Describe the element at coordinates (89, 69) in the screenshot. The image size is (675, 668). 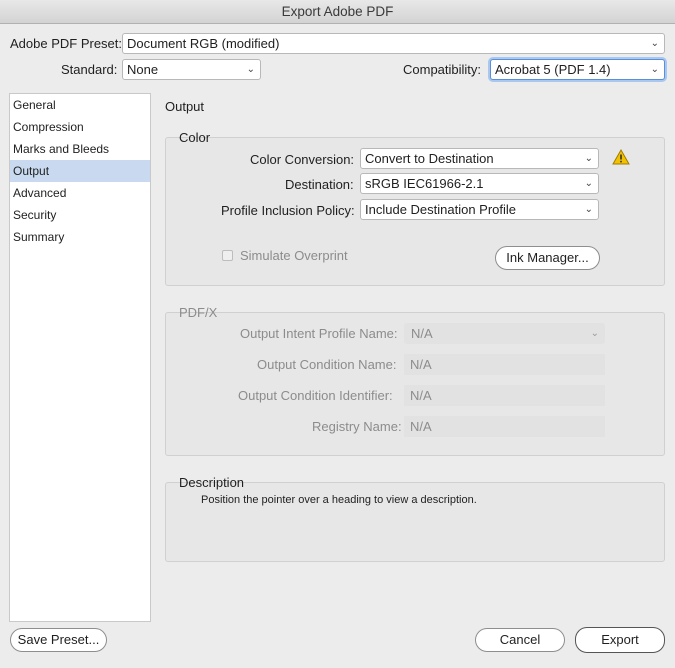
I see `standard-label: Standard:` at that location.